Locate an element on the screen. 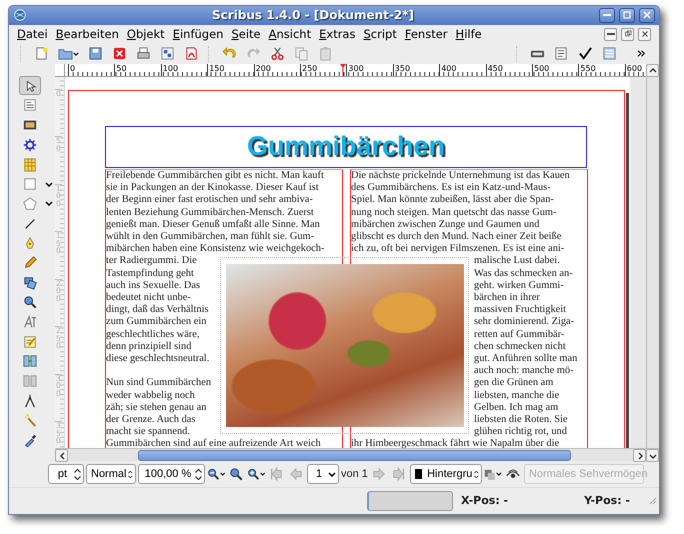  square-icon is located at coordinates (30, 184).